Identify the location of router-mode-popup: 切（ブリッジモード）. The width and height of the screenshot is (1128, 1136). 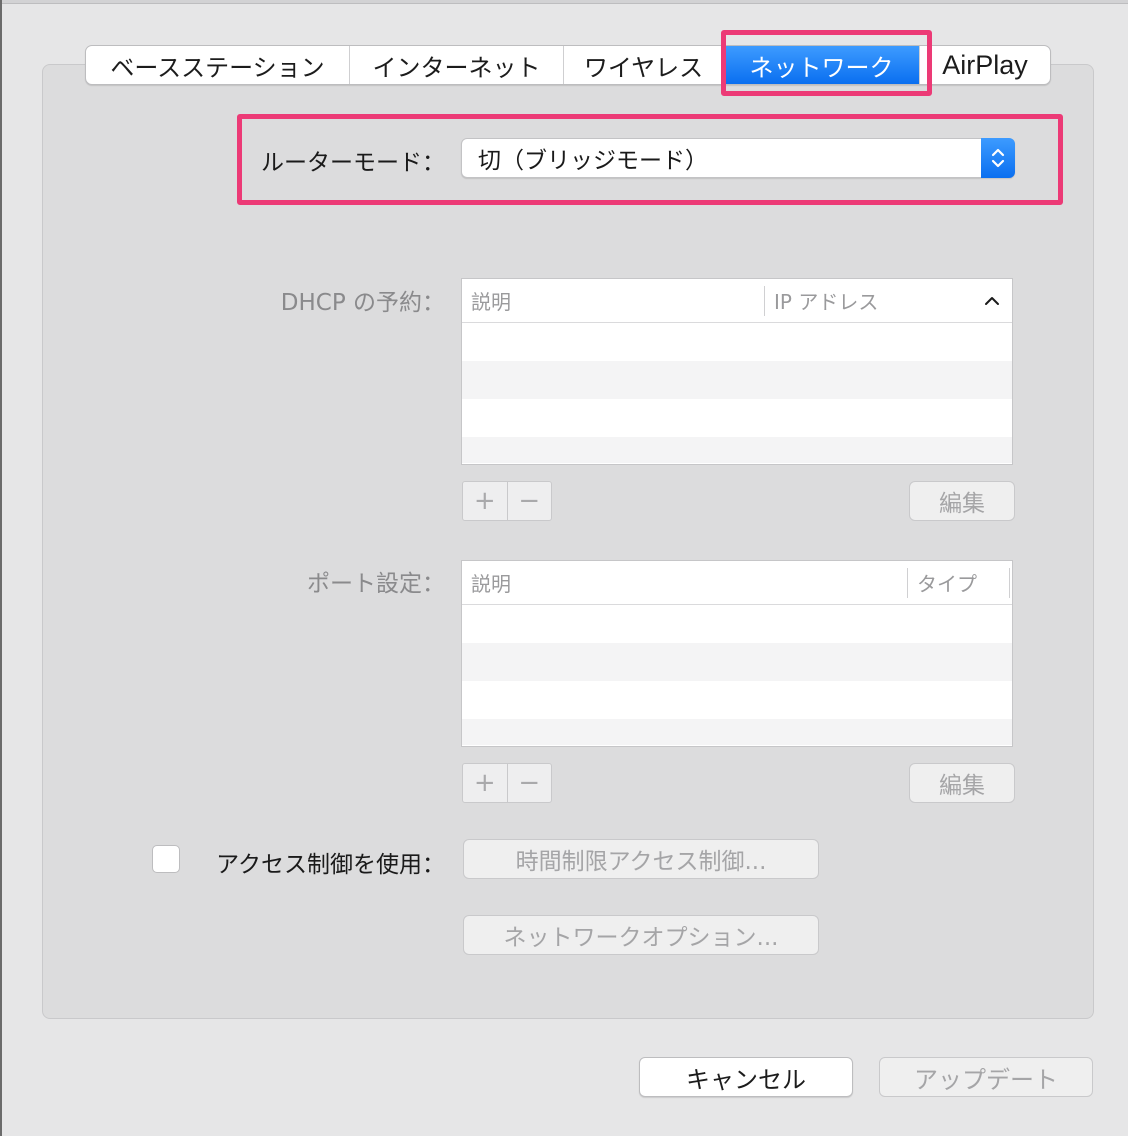
(738, 158).